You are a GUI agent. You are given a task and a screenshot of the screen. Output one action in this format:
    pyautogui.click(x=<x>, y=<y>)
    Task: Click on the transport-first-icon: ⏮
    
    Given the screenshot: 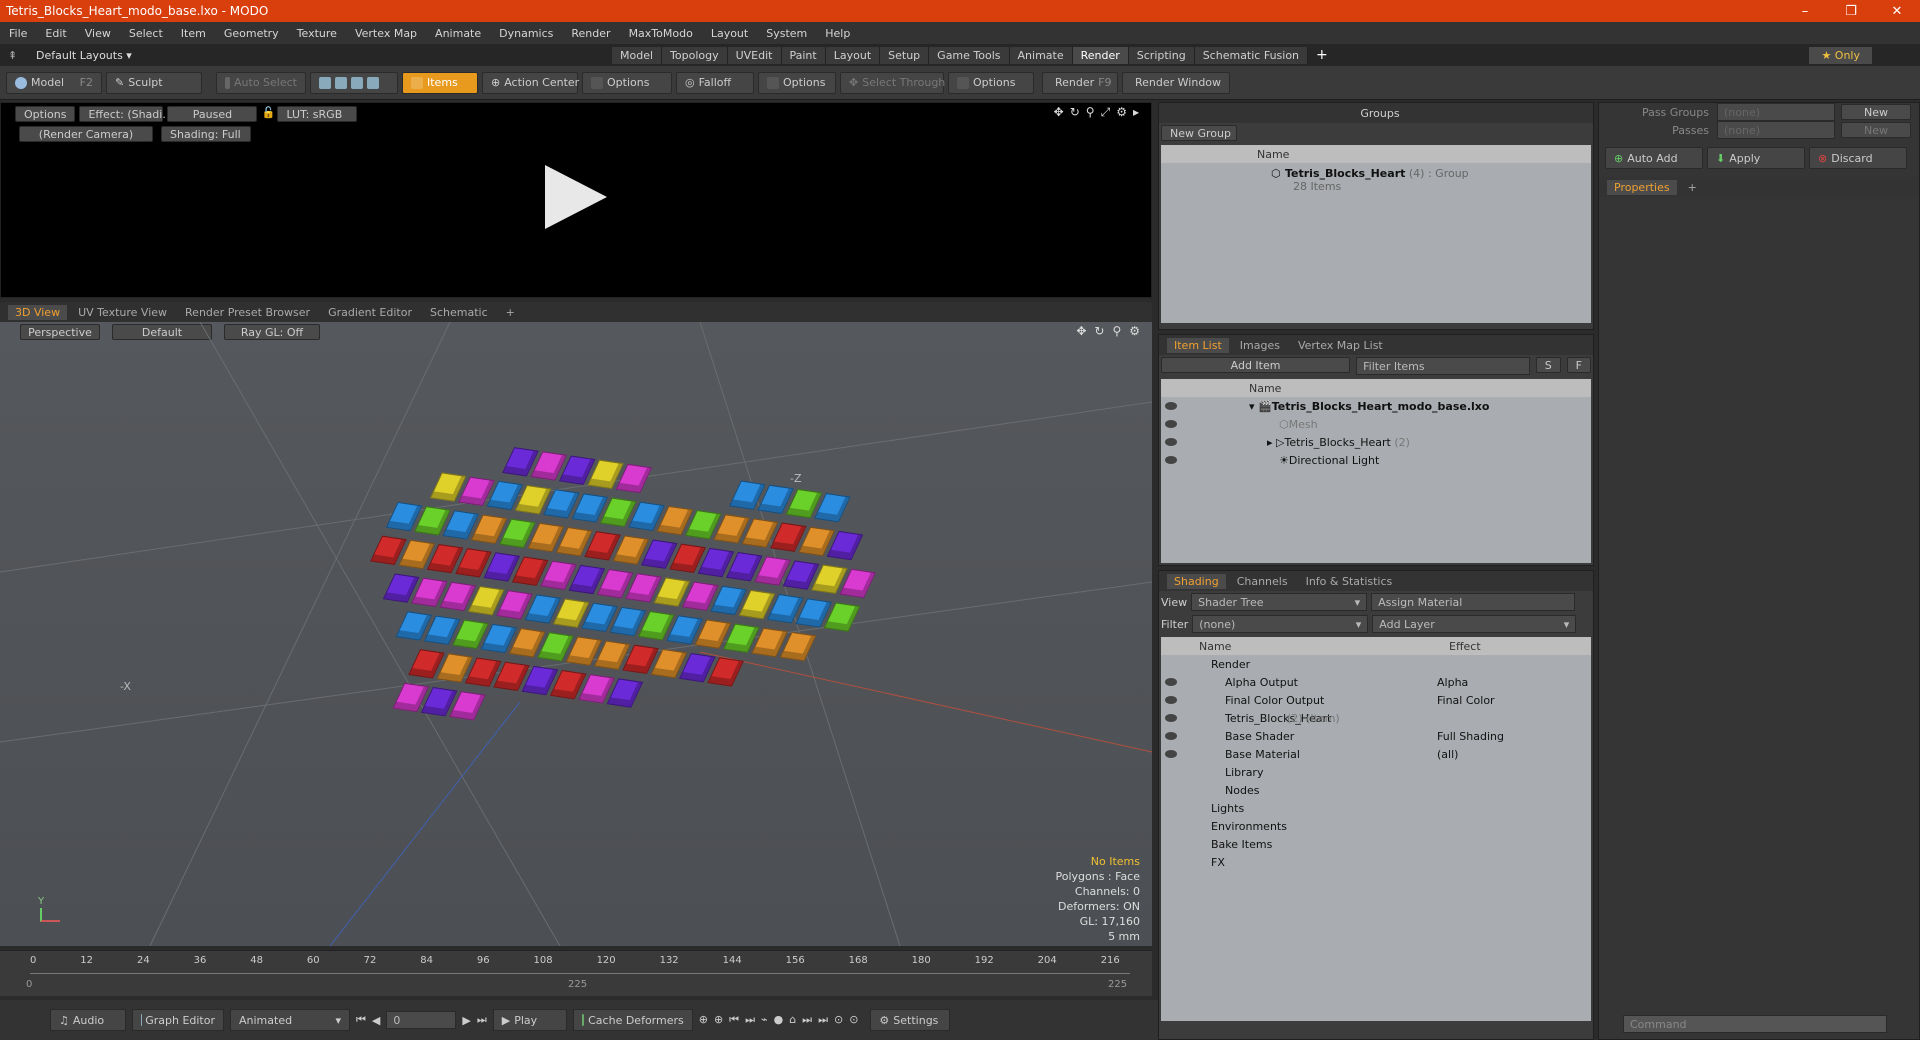 What is the action you would take?
    pyautogui.click(x=361, y=1020)
    